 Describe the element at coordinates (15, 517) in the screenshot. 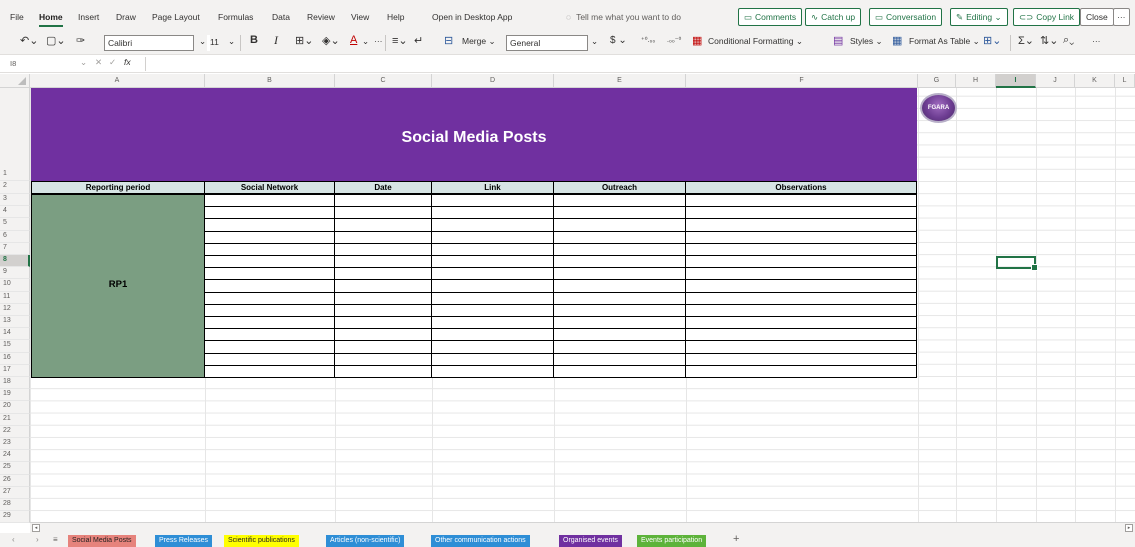

I see `row-header-29: 29` at that location.